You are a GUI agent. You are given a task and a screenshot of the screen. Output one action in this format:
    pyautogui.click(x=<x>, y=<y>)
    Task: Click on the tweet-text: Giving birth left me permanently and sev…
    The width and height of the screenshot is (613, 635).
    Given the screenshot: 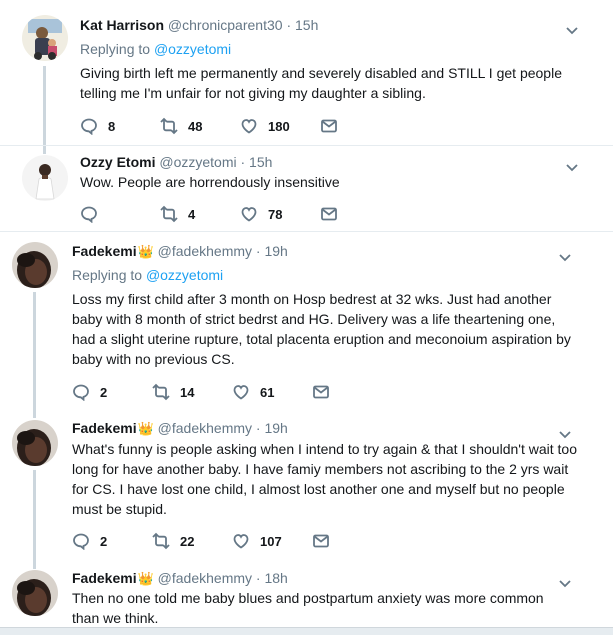 What is the action you would take?
    pyautogui.click(x=321, y=83)
    